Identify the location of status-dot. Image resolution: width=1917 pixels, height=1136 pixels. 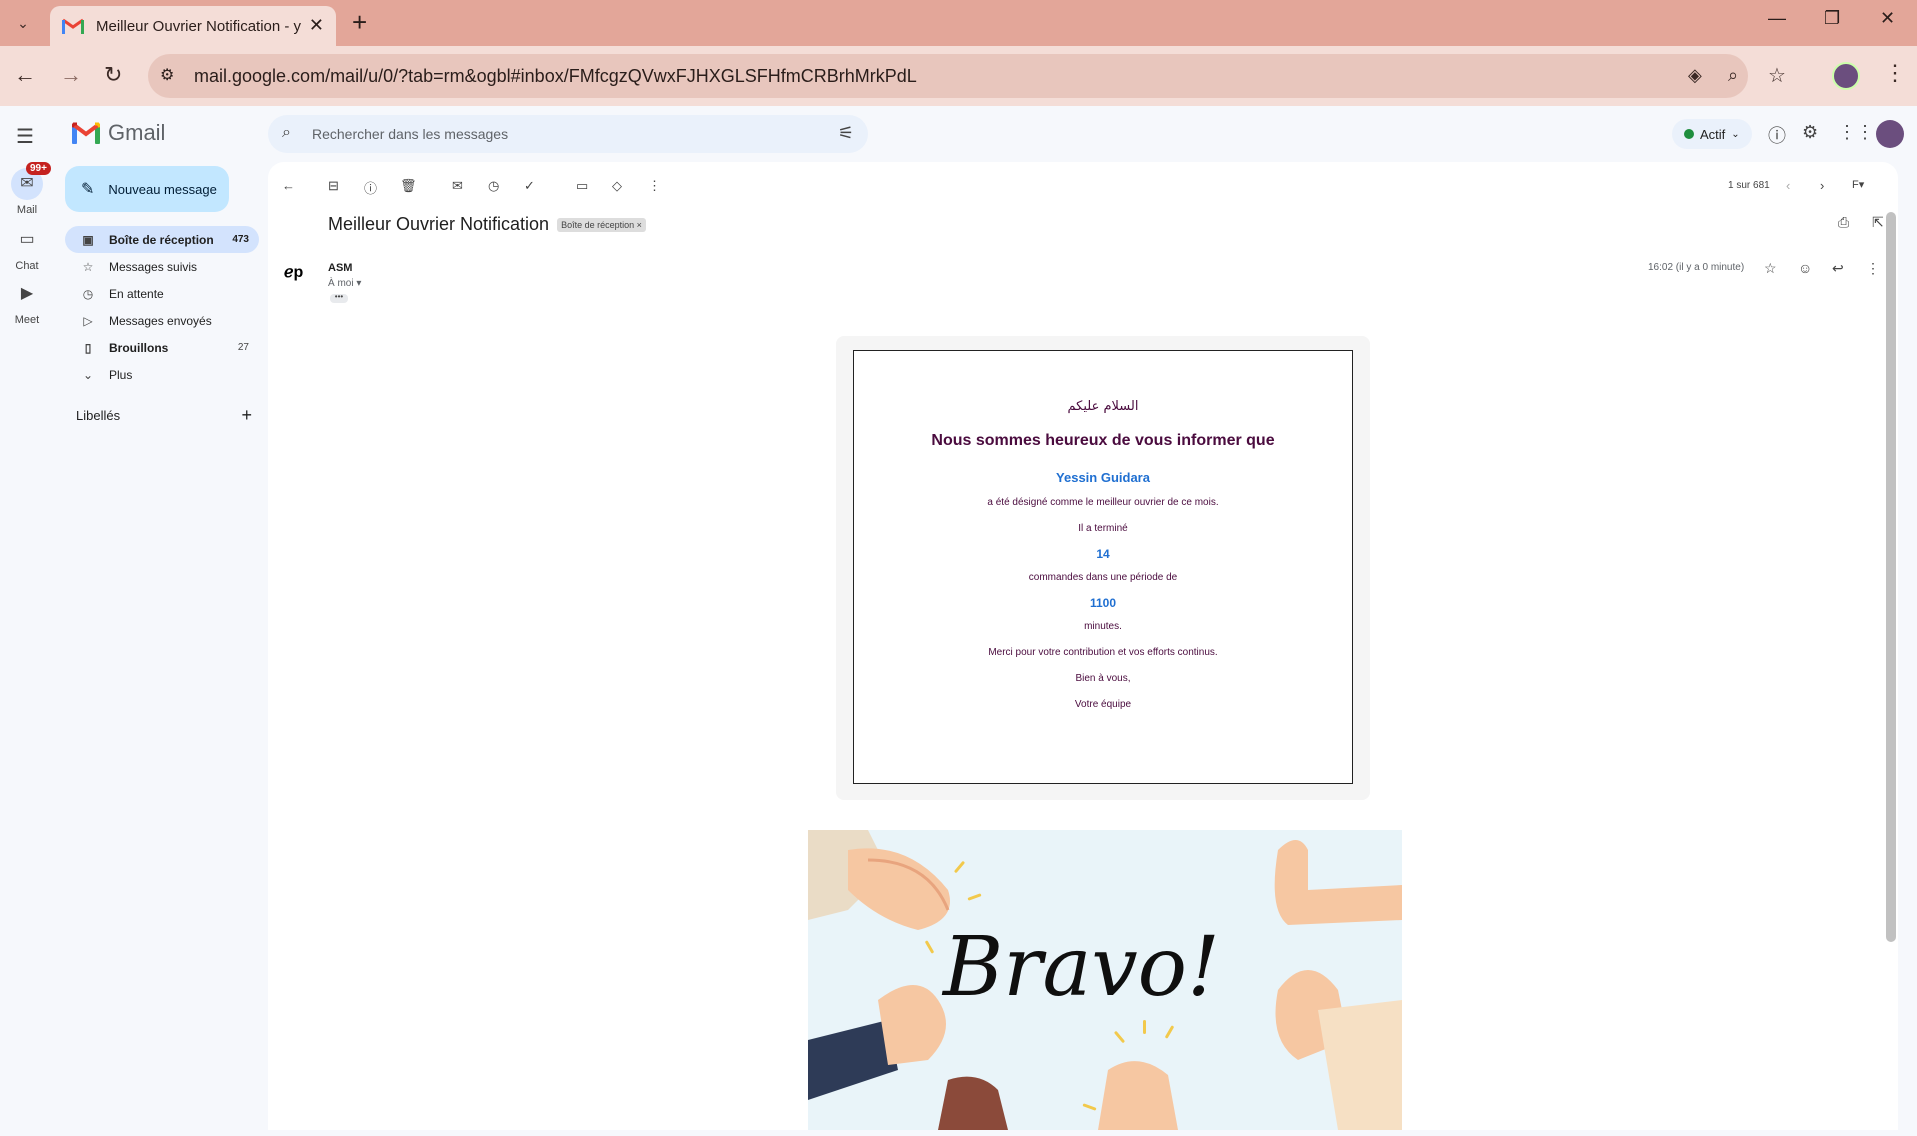
(1689, 134).